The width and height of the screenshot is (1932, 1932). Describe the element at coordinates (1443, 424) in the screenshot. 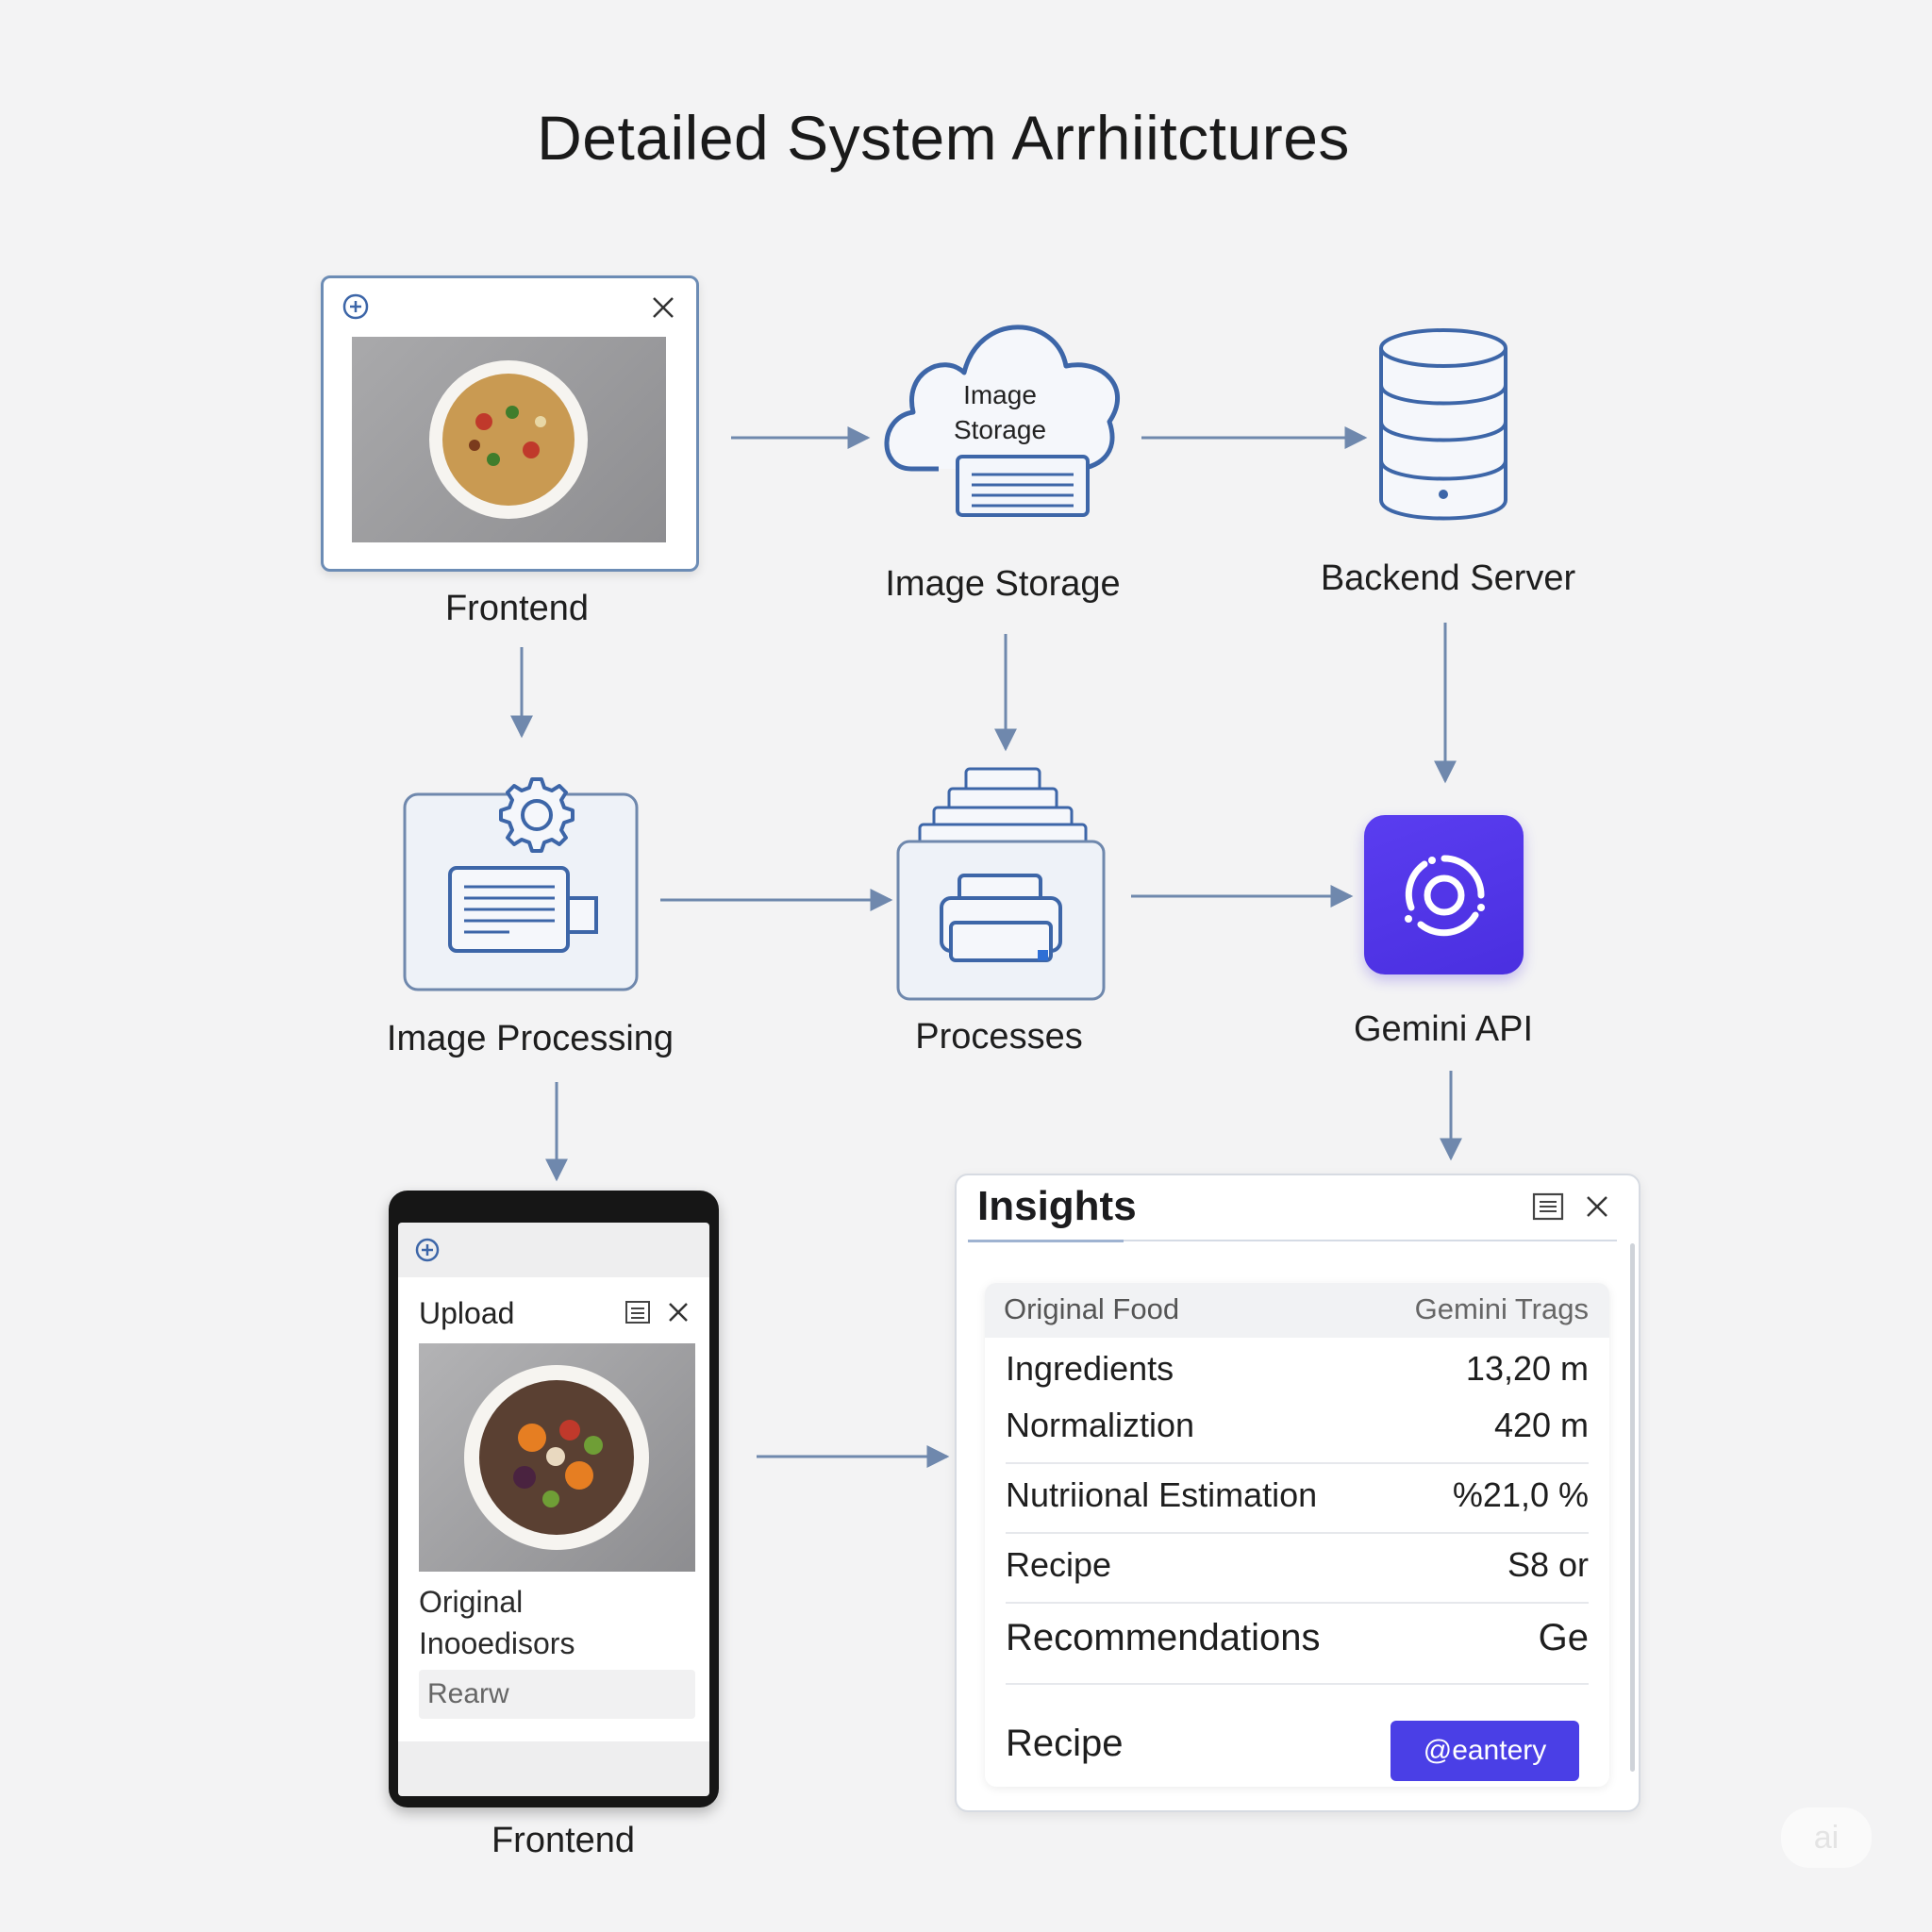

I see `database-icon` at that location.